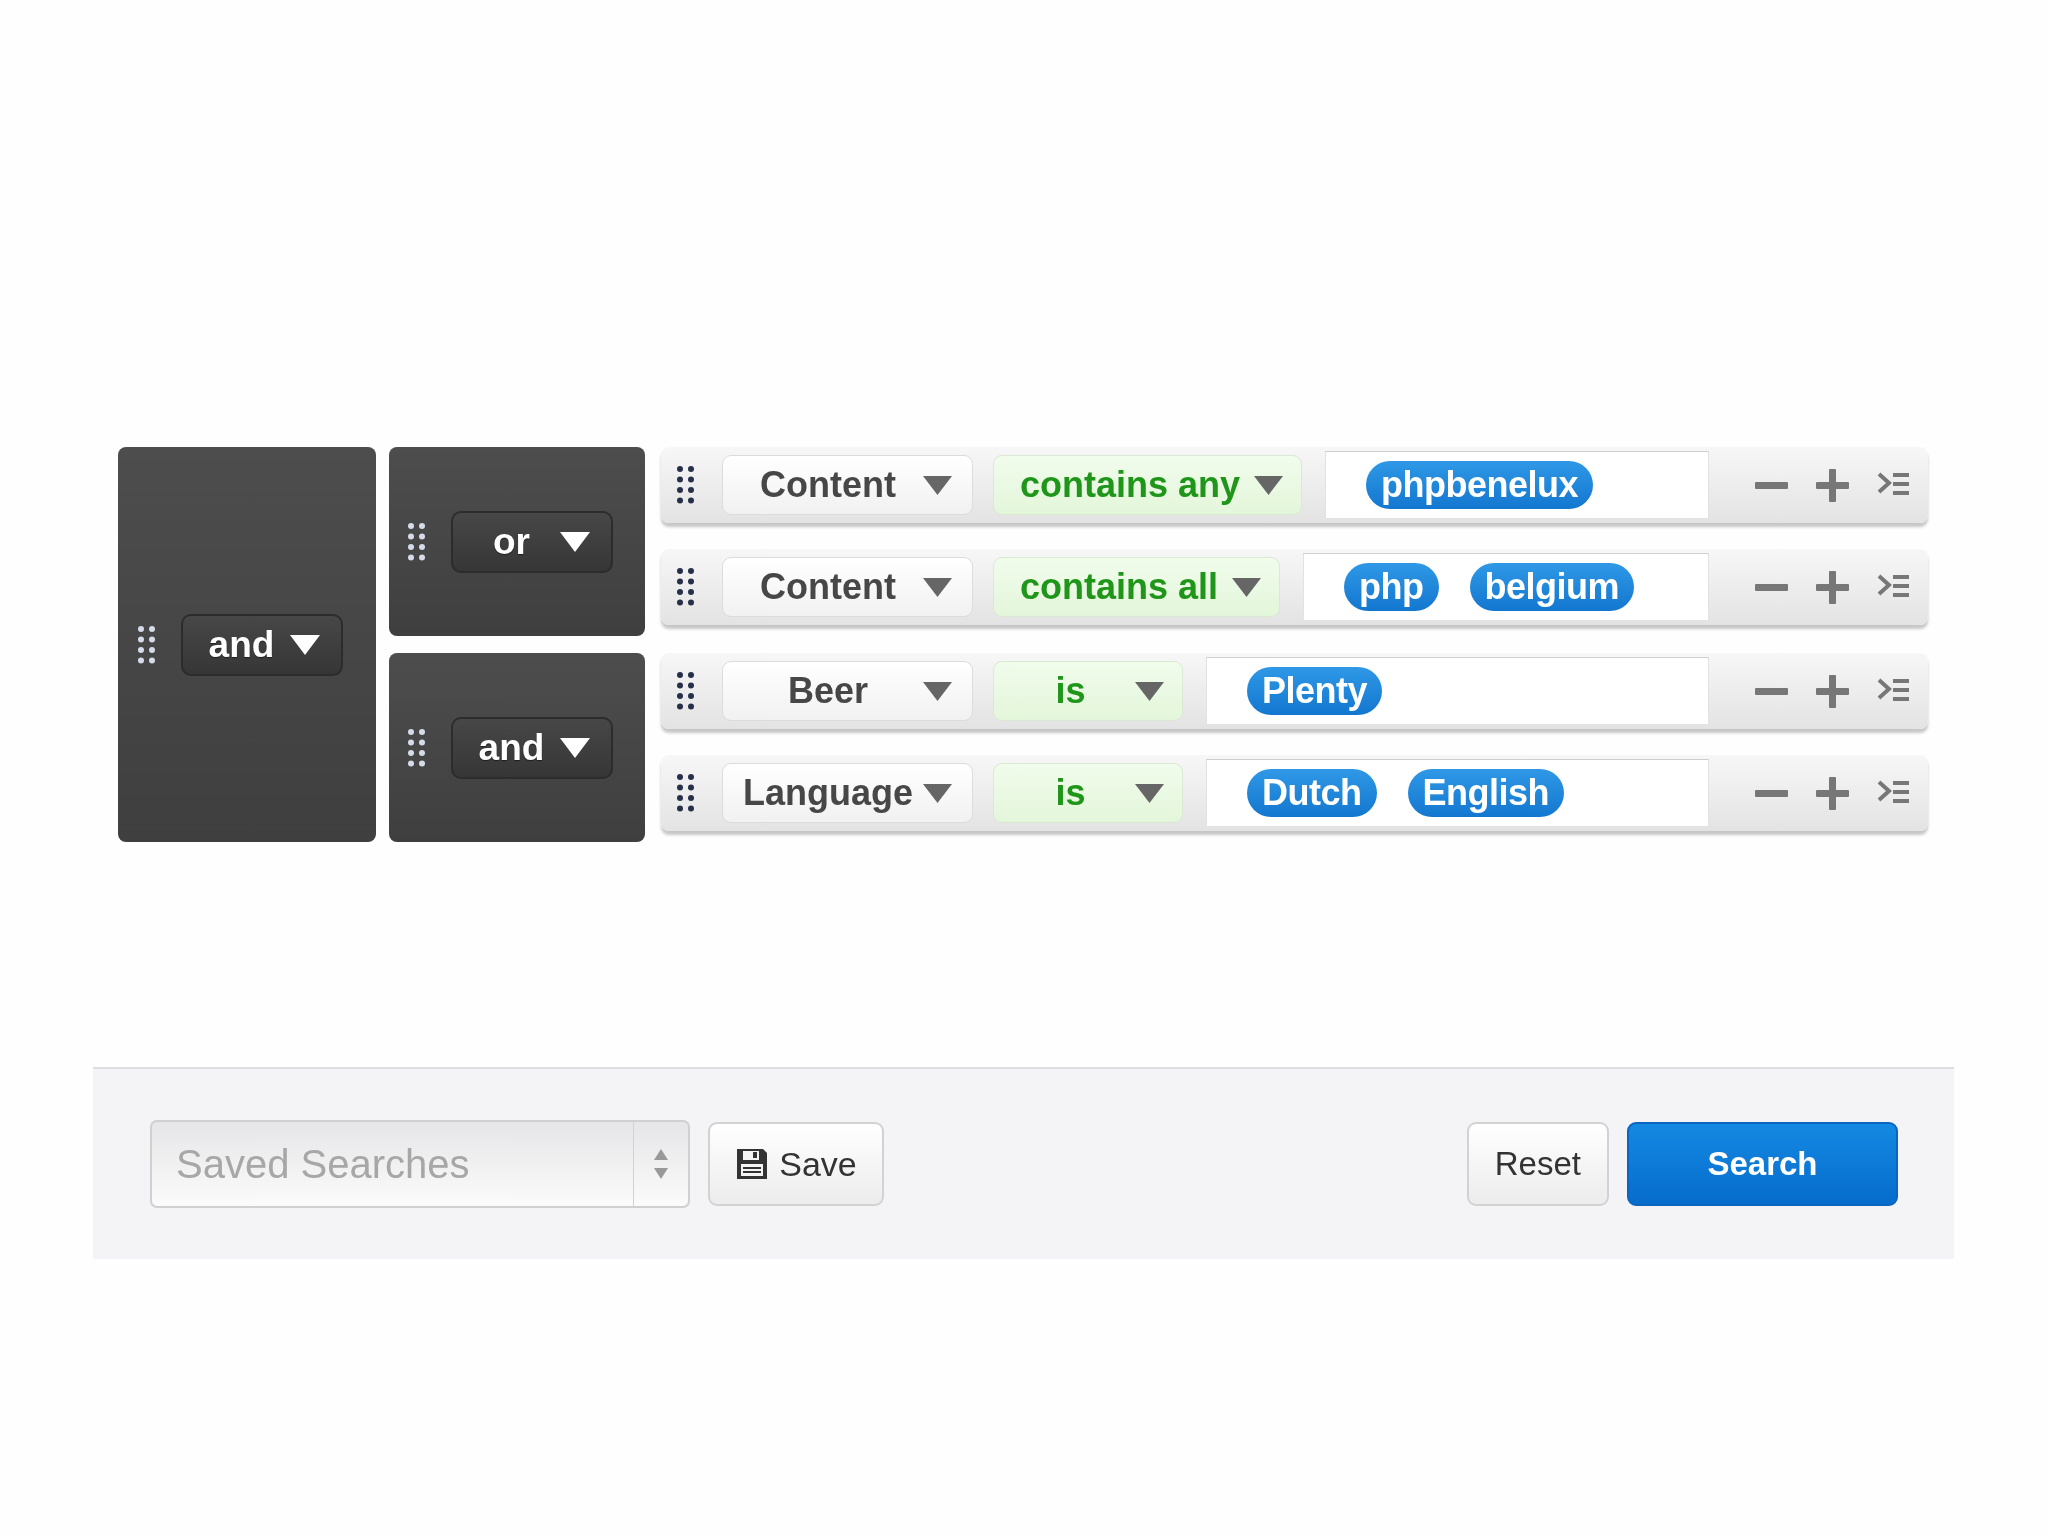  I want to click on group-operator-dropdown: or, so click(532, 541).